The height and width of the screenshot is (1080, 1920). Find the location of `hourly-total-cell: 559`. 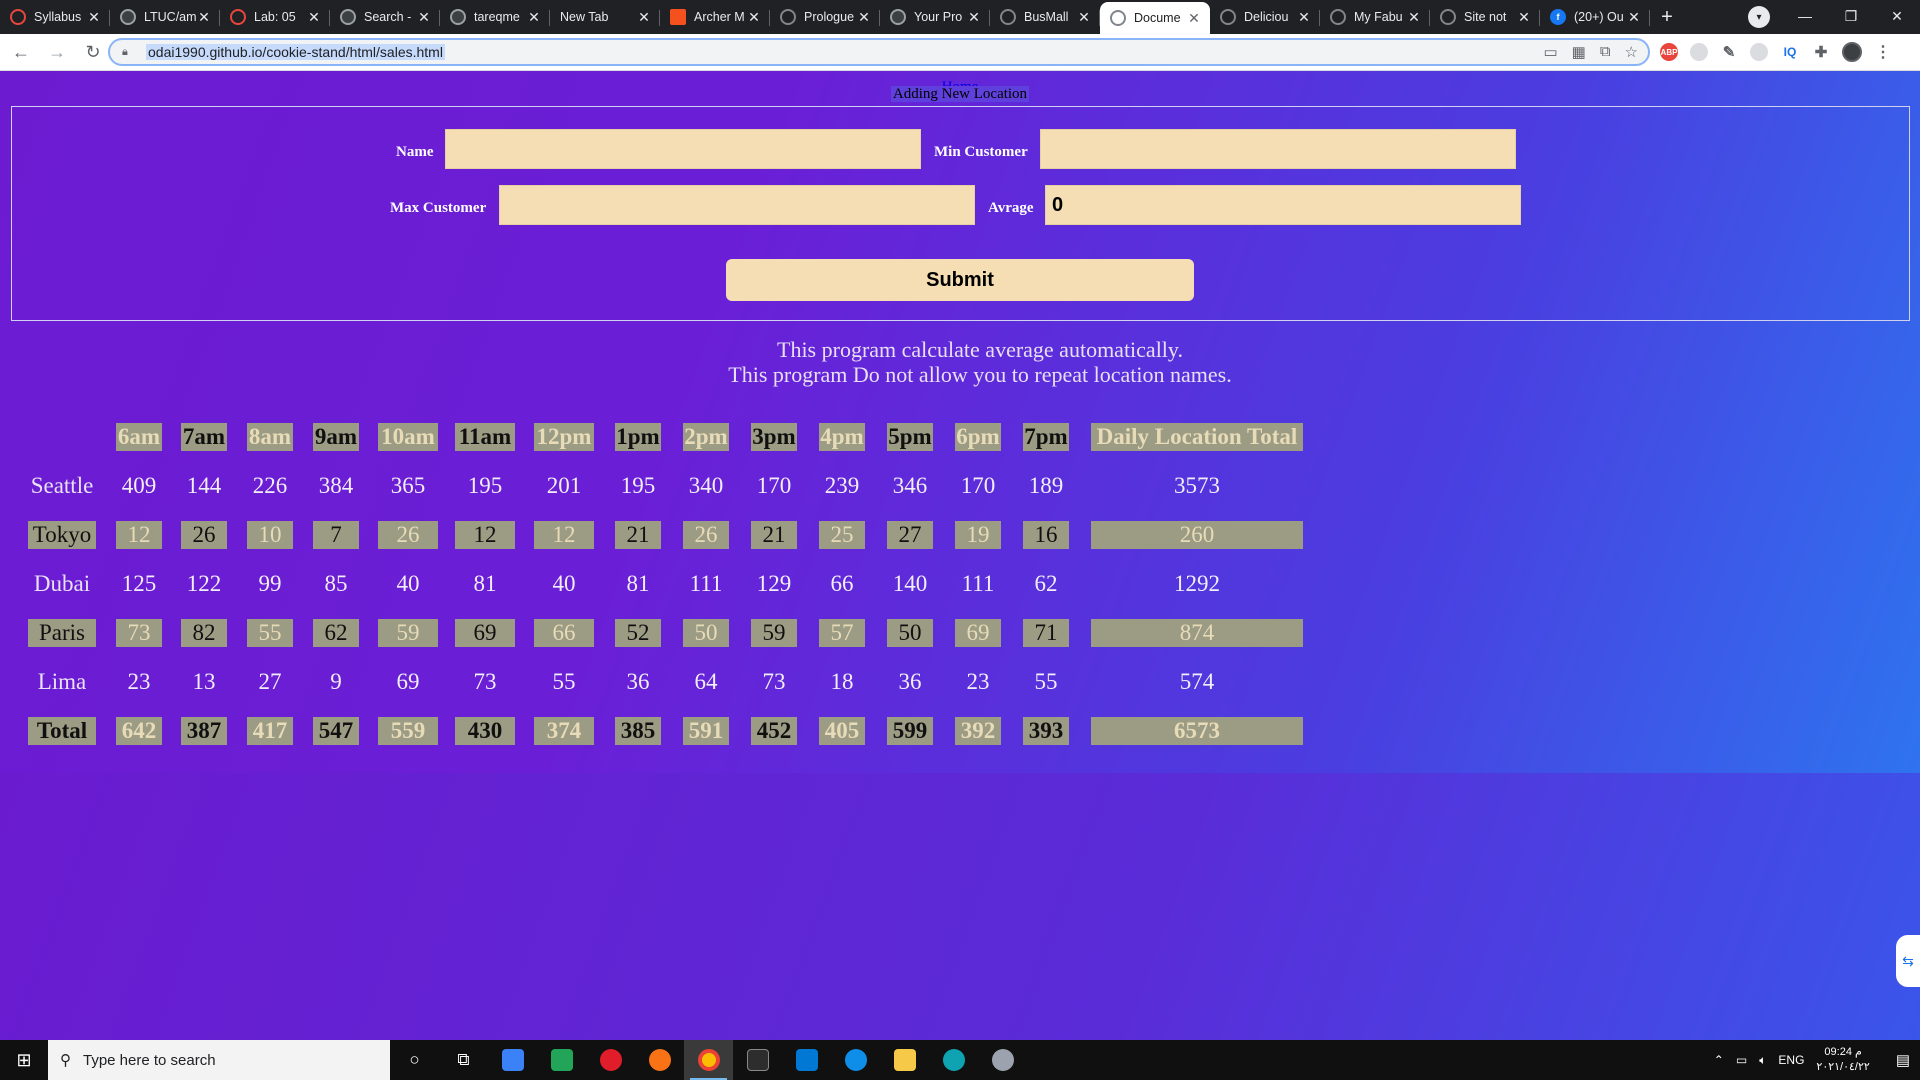

hourly-total-cell: 559 is located at coordinates (408, 731).